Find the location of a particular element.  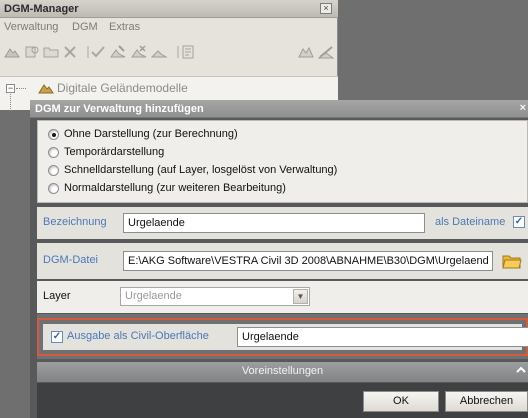

als-dateiname-checkbox: ✓ is located at coordinates (519, 222).